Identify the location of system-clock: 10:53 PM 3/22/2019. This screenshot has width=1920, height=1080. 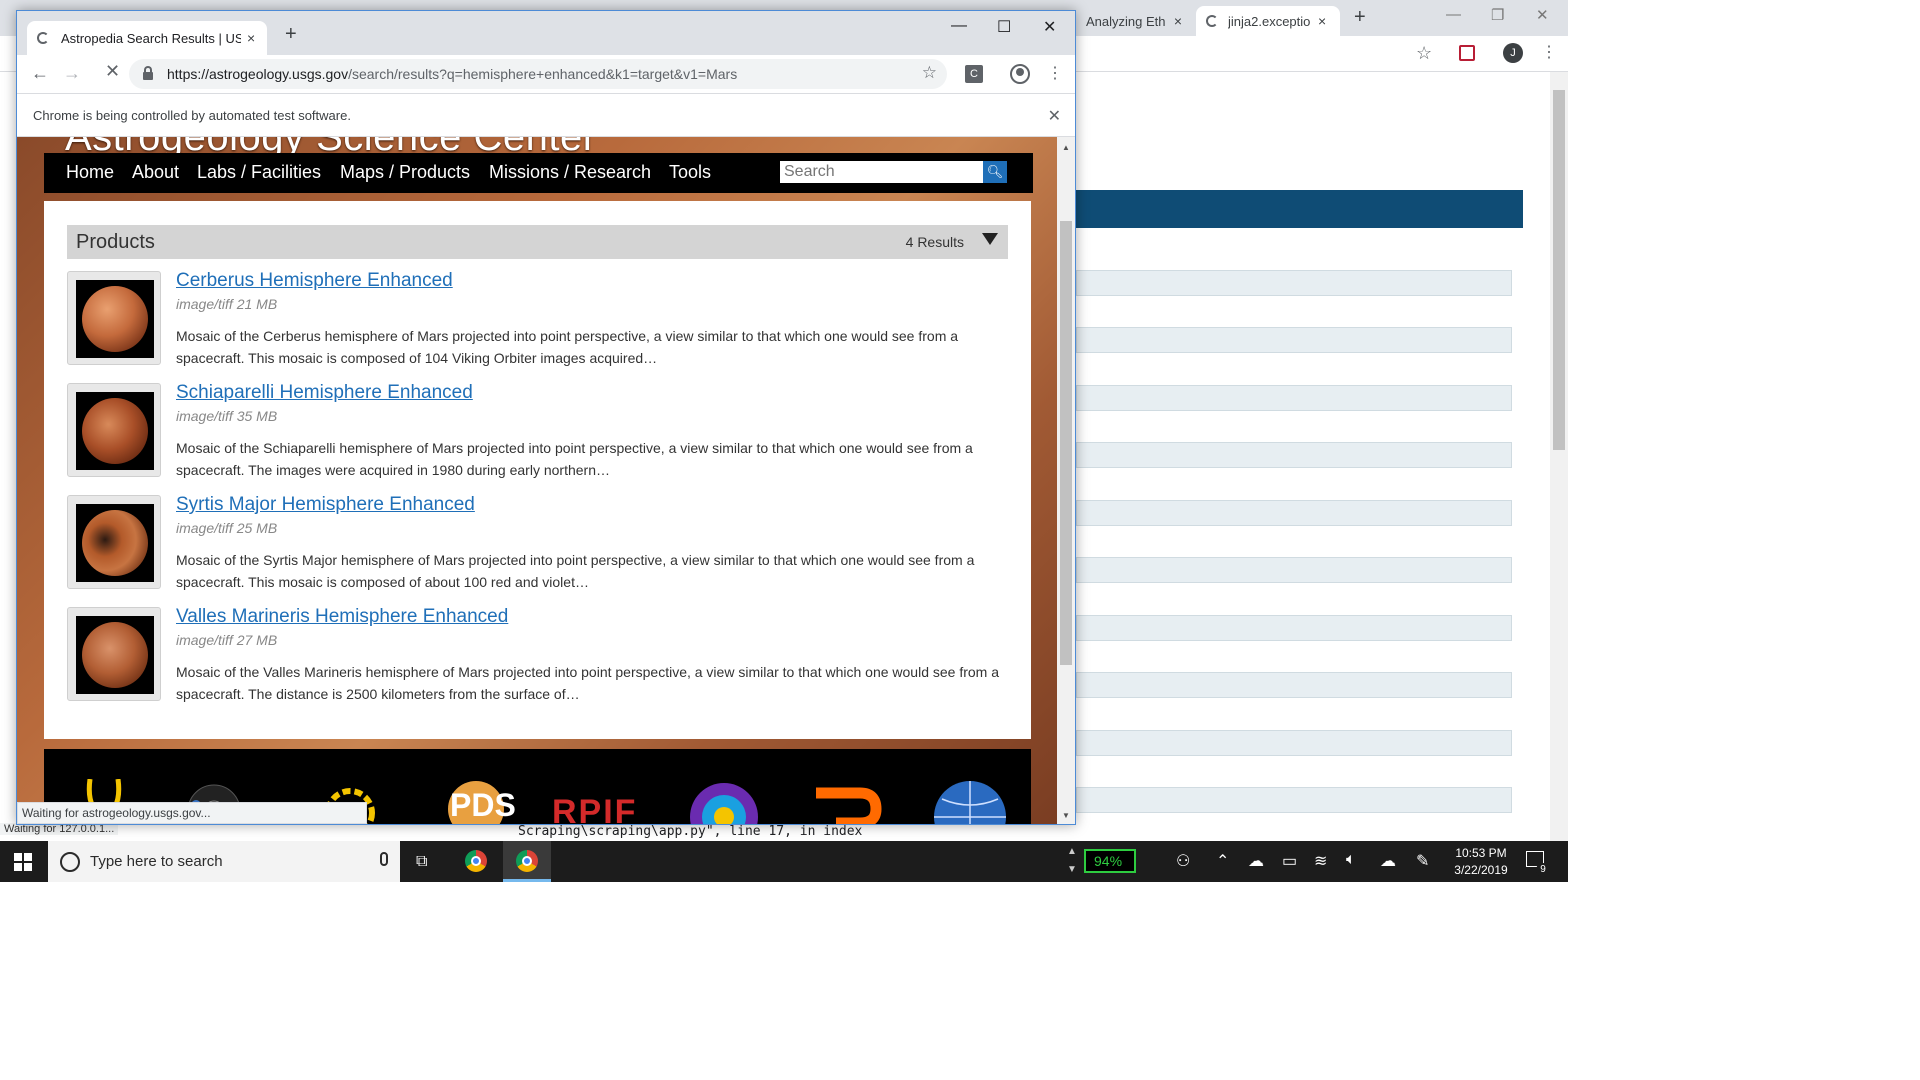
(1481, 862).